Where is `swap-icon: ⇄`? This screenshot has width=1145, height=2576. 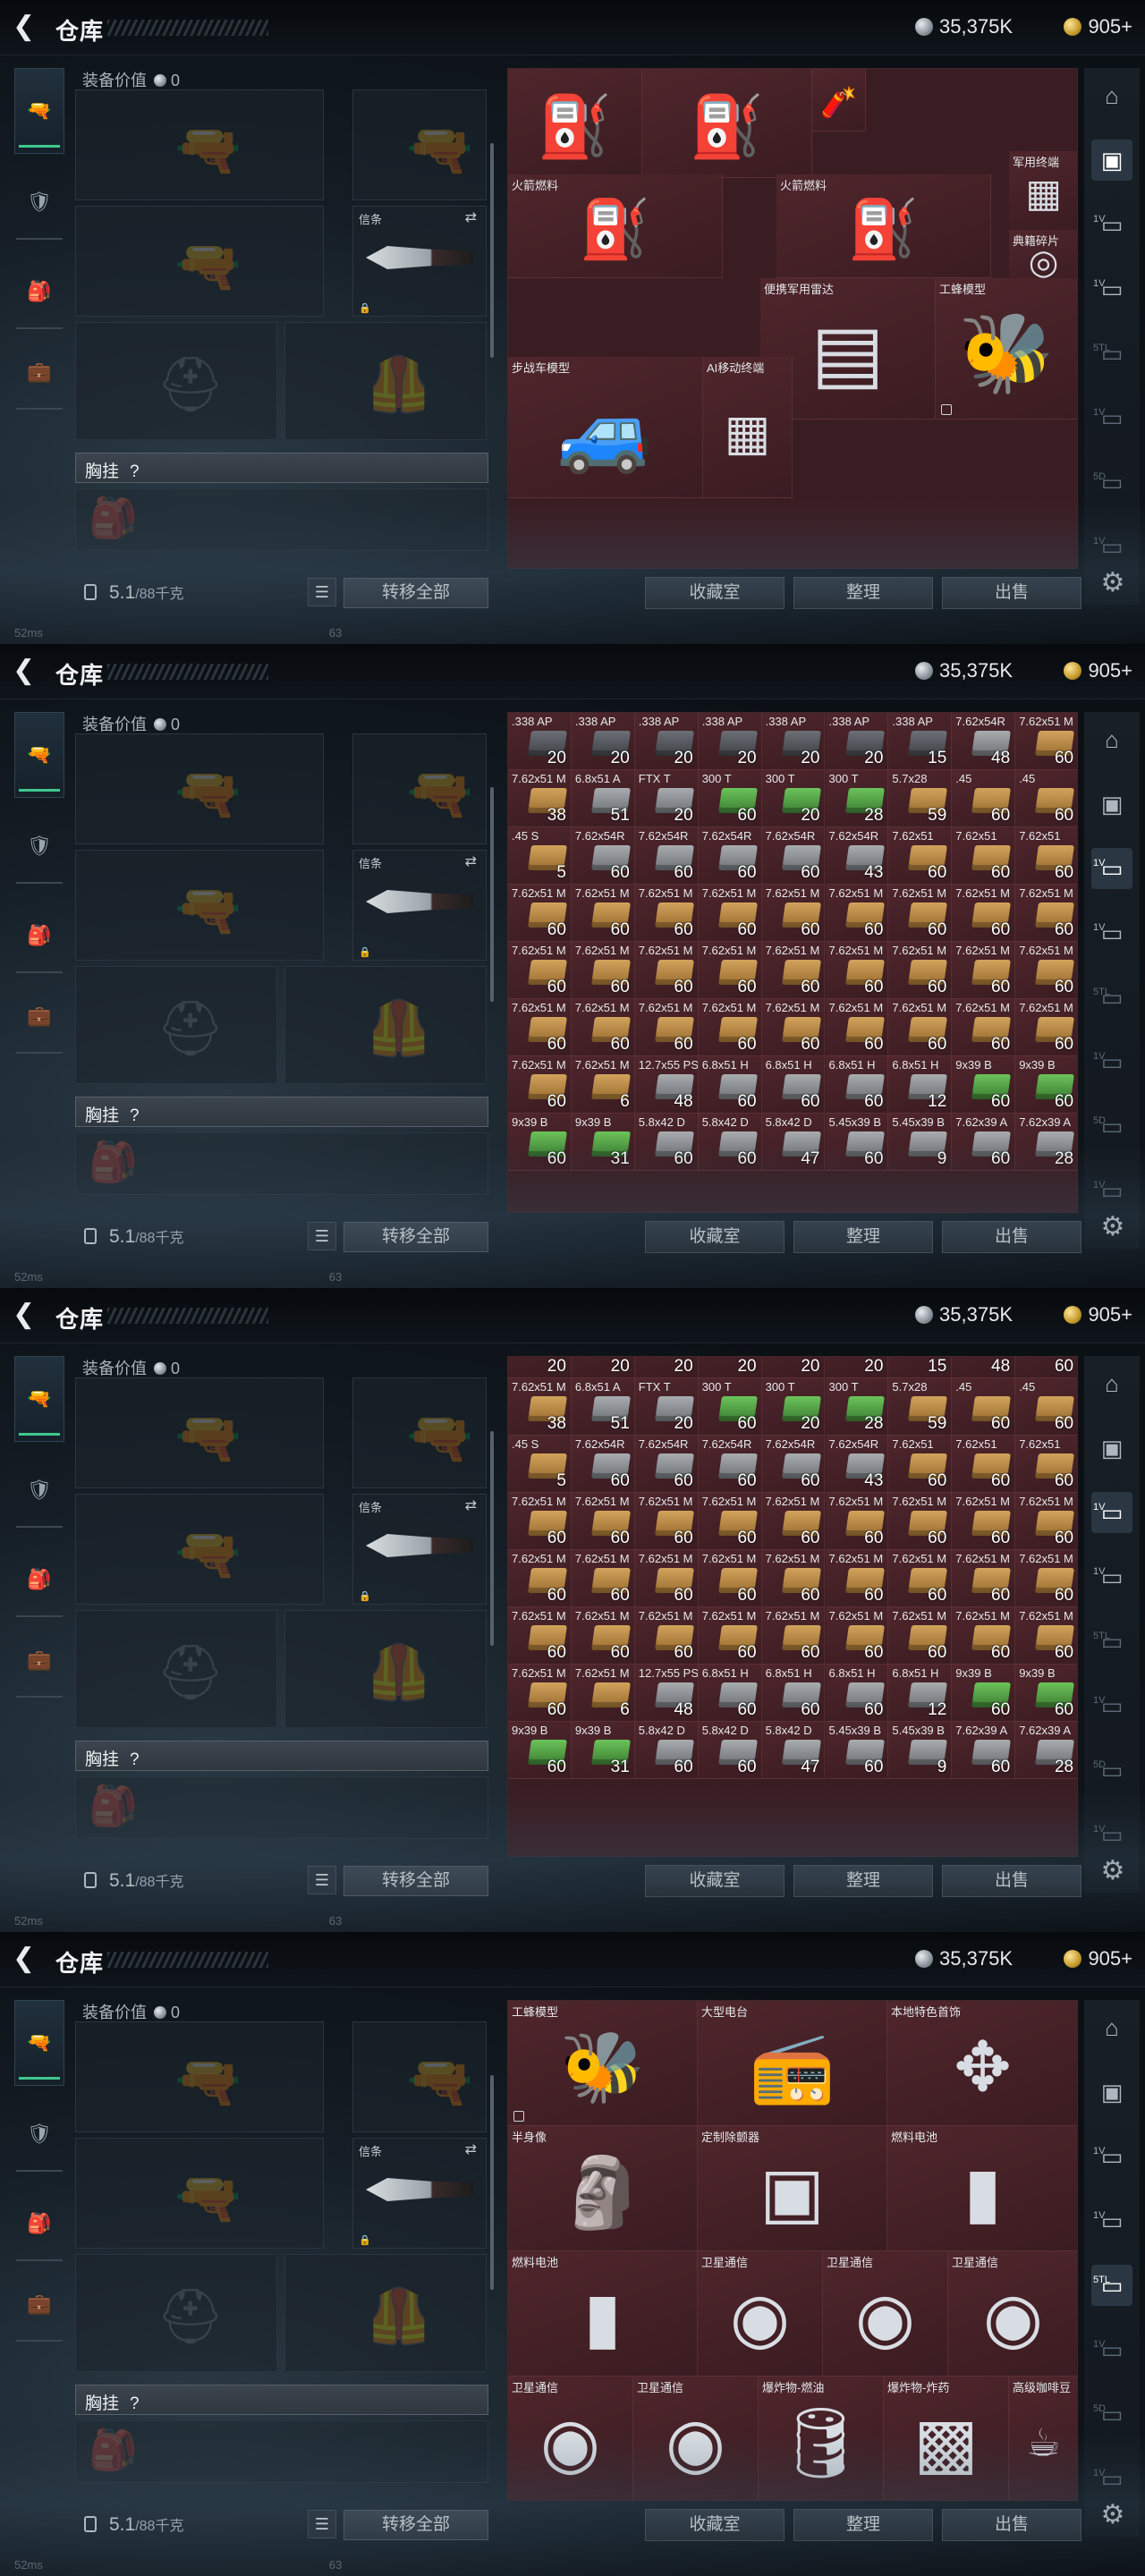
swap-icon: ⇄ is located at coordinates (471, 861).